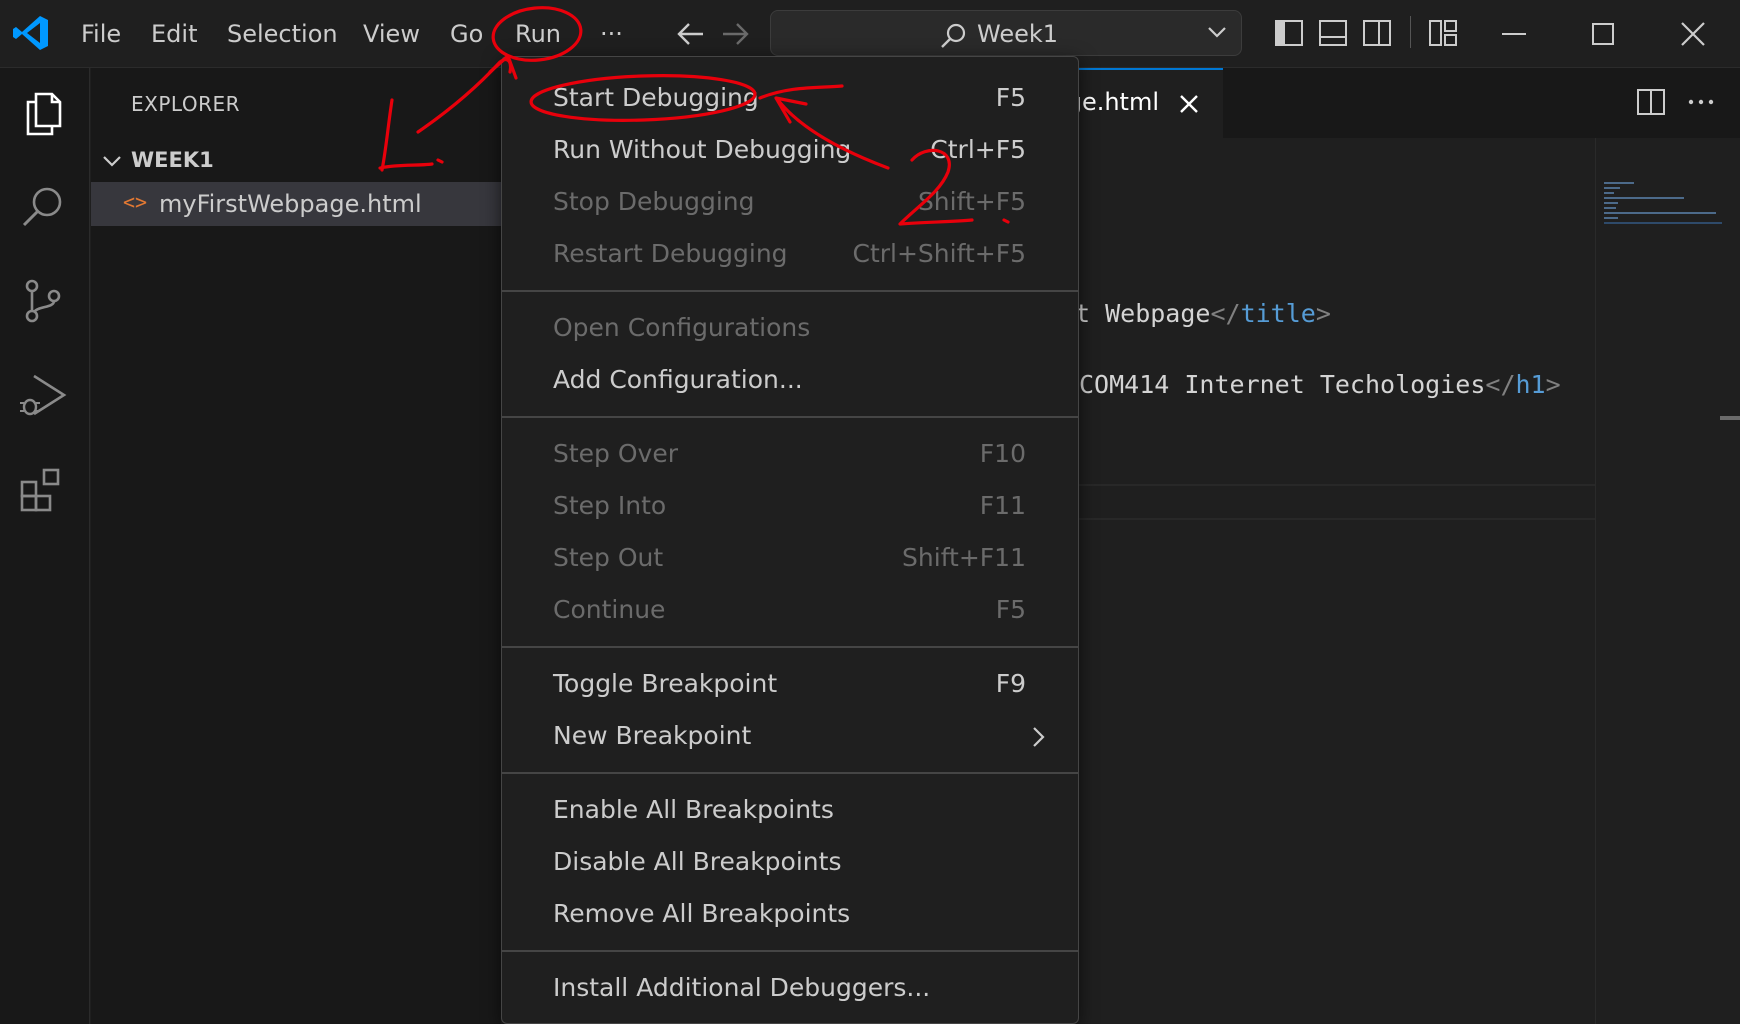  Describe the element at coordinates (1701, 102) in the screenshot. I see `more-actions-icon` at that location.